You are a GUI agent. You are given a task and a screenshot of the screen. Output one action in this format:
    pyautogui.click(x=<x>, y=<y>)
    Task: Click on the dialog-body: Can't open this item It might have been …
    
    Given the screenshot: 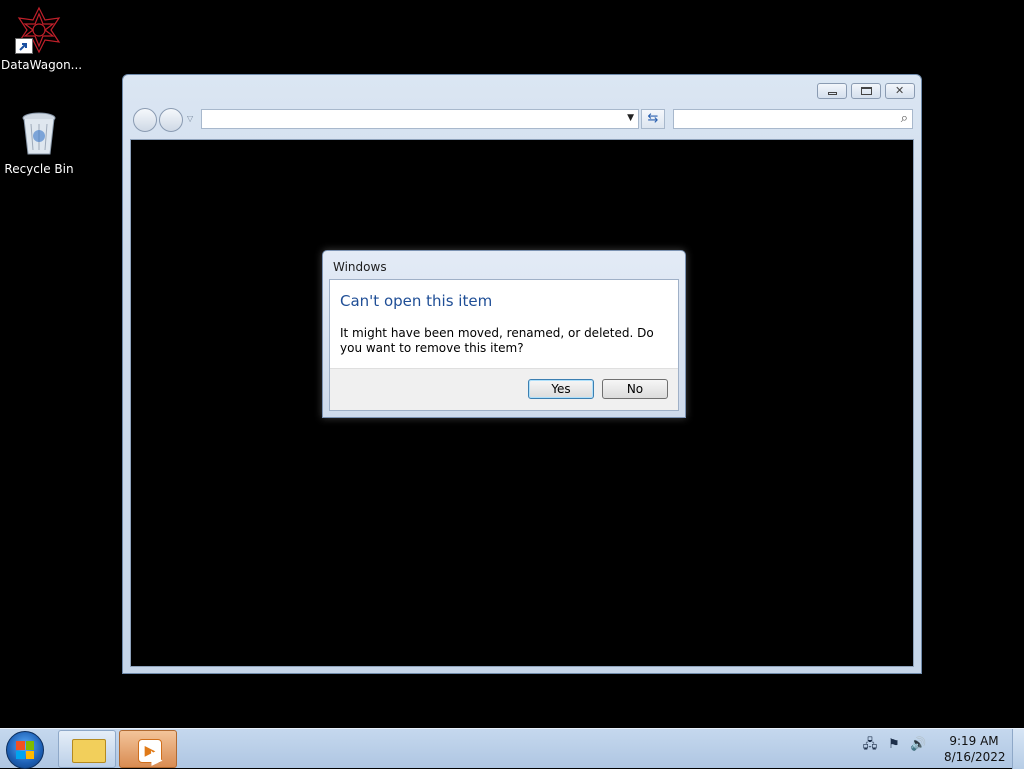 What is the action you would take?
    pyautogui.click(x=504, y=345)
    